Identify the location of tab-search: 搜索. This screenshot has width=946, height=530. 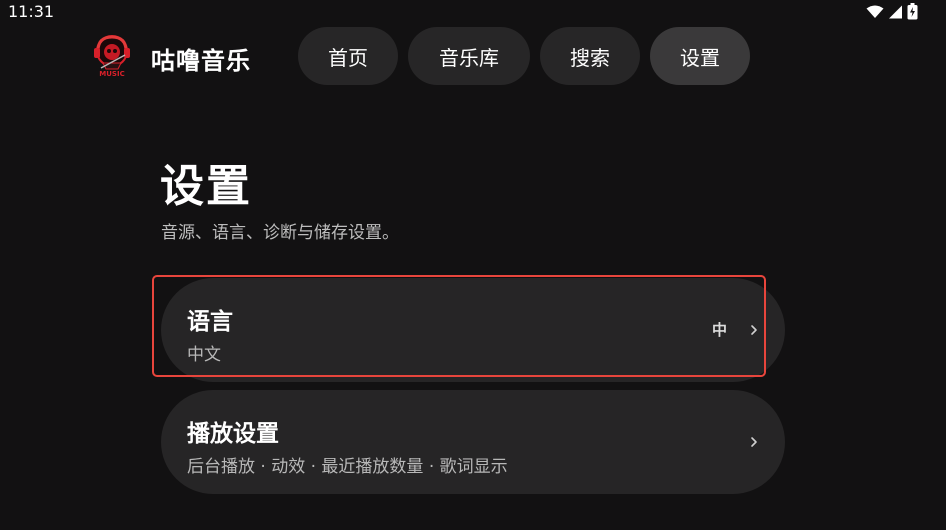
(590, 56).